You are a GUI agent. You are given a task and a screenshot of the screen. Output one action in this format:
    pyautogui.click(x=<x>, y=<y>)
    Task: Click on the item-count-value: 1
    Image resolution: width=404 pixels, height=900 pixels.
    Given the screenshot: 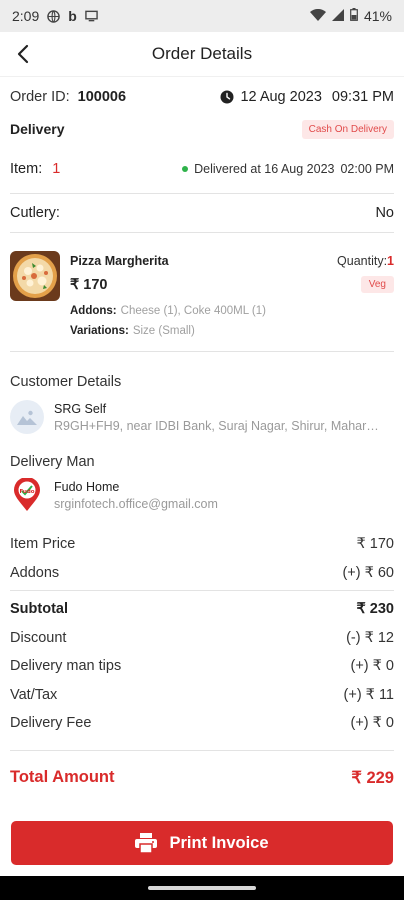 What is the action you would take?
    pyautogui.click(x=56, y=169)
    